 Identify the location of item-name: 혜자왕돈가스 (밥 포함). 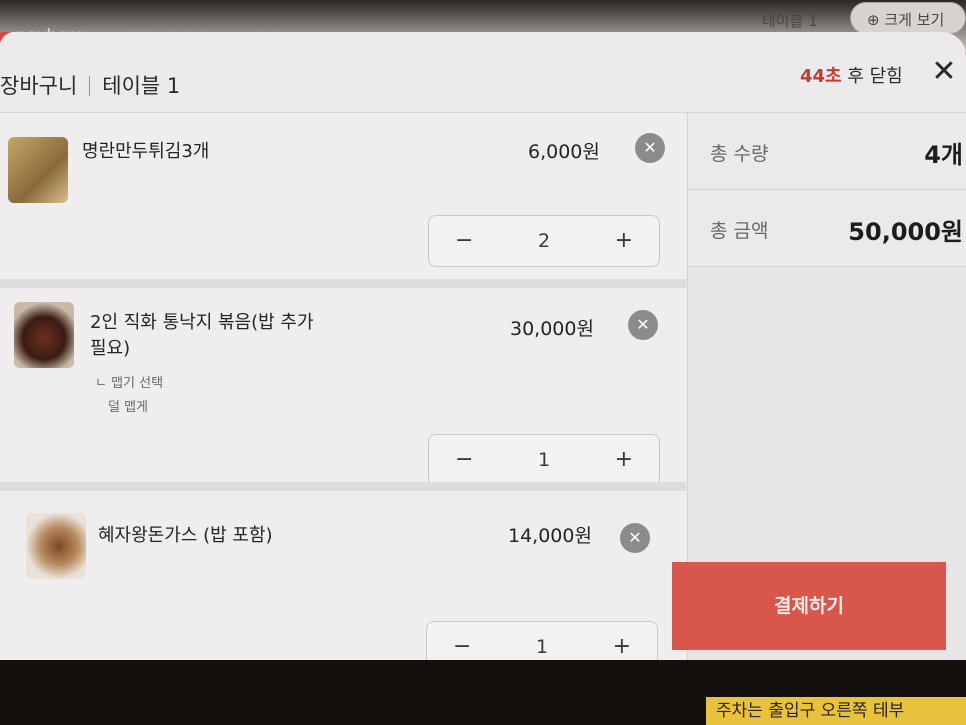
(185, 535).